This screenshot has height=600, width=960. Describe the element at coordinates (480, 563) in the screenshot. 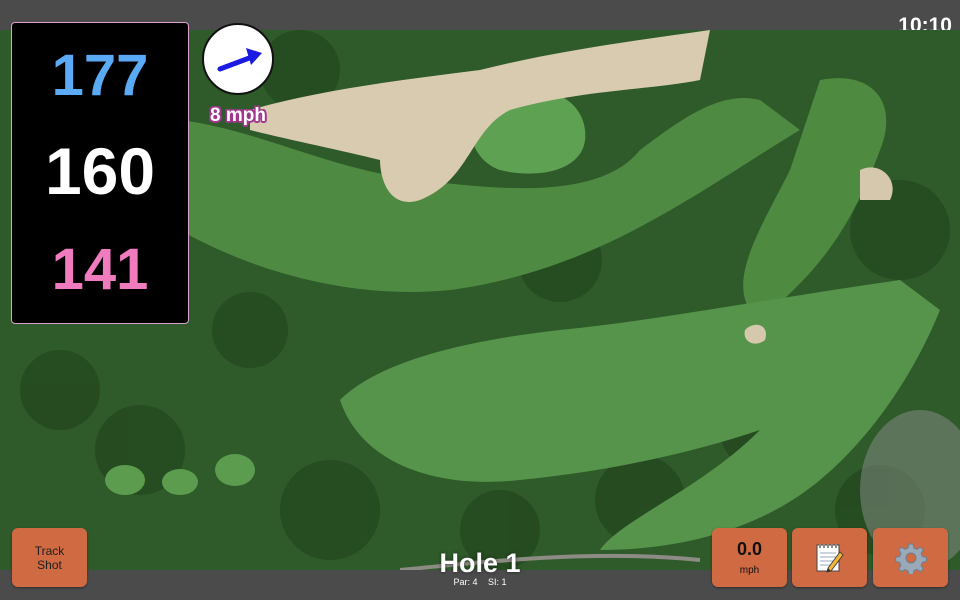

I see `hole-title: Hole 1` at that location.